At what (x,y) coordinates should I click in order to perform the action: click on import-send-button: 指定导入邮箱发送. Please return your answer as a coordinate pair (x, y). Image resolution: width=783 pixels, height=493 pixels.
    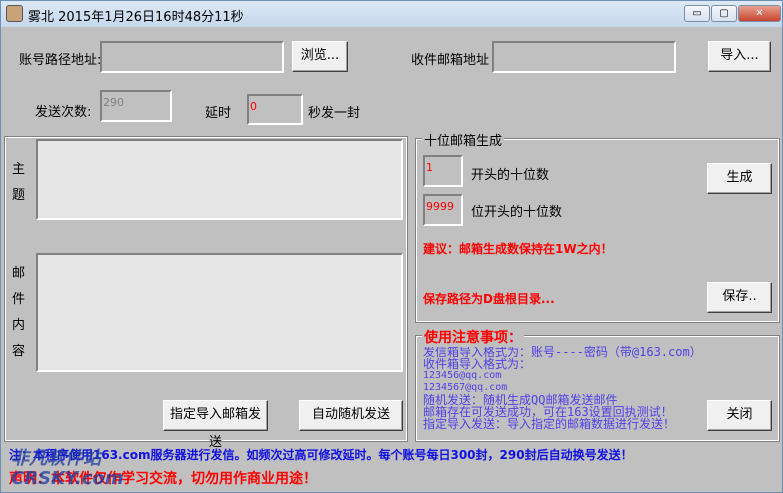
    Looking at the image, I should click on (215, 425).